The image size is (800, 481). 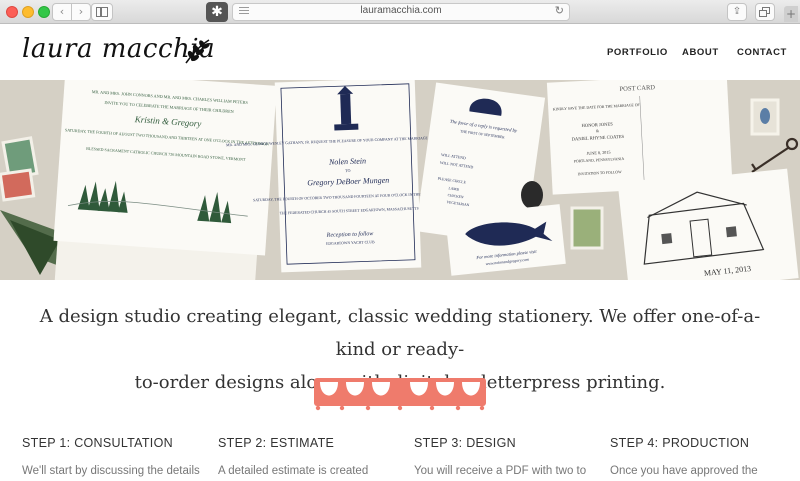 What do you see at coordinates (465, 443) in the screenshot?
I see `step-title: STEP 3: DESIGN` at bounding box center [465, 443].